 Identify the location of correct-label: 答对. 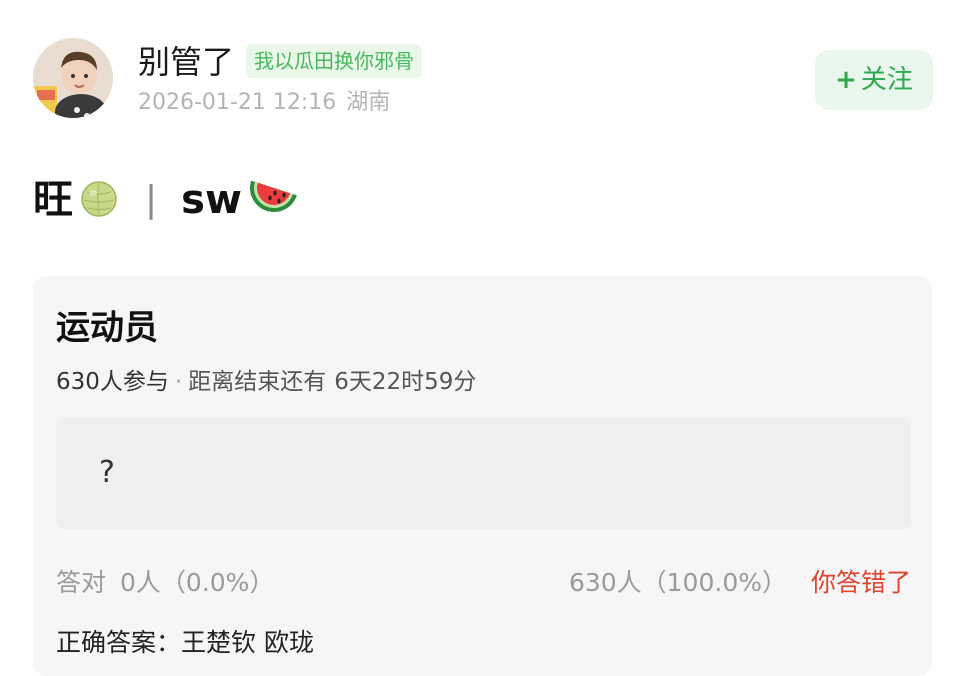
(81, 582).